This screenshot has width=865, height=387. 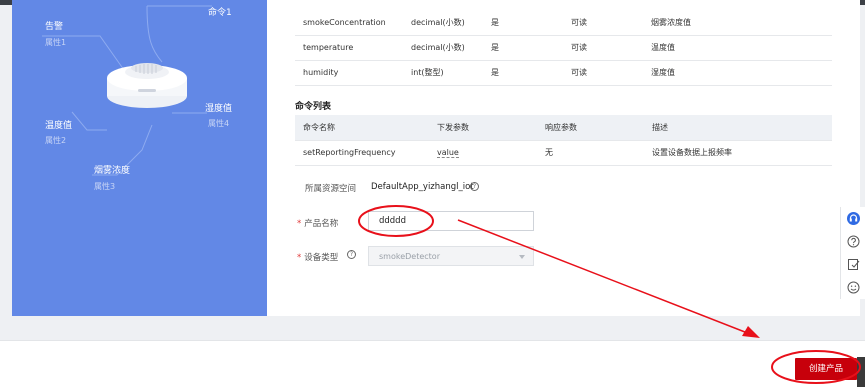 What do you see at coordinates (56, 140) in the screenshot?
I see `model-node-temperature-sub: 属性2` at bounding box center [56, 140].